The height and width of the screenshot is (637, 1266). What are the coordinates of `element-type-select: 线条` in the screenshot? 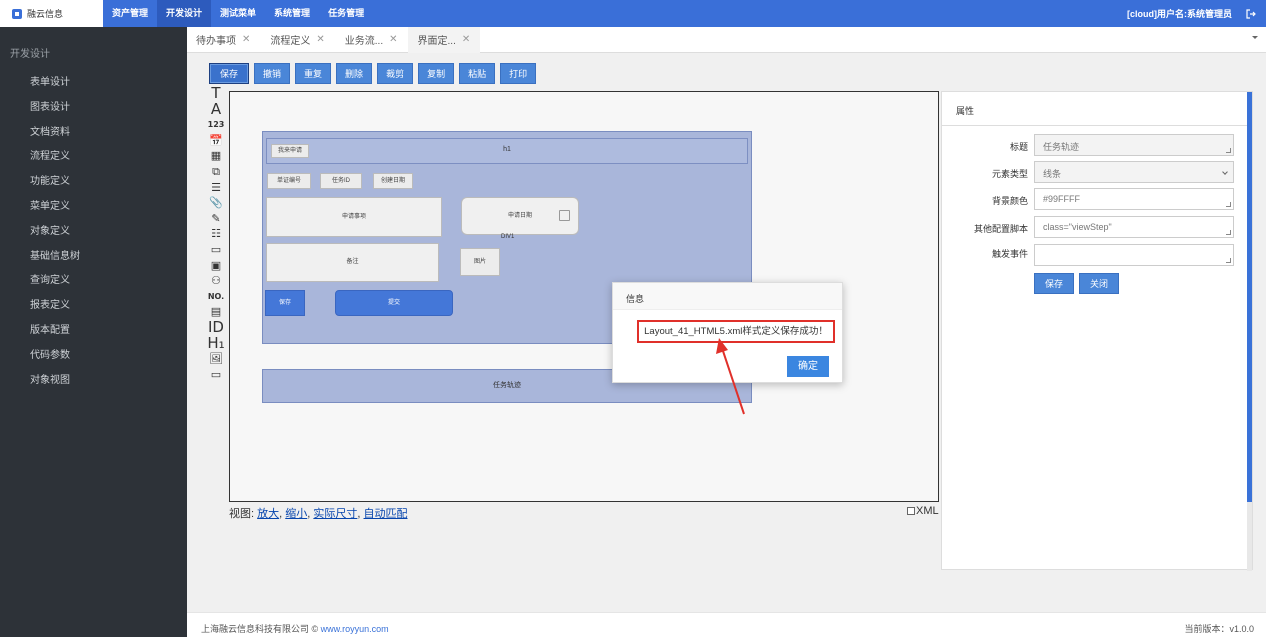 It's located at (1134, 172).